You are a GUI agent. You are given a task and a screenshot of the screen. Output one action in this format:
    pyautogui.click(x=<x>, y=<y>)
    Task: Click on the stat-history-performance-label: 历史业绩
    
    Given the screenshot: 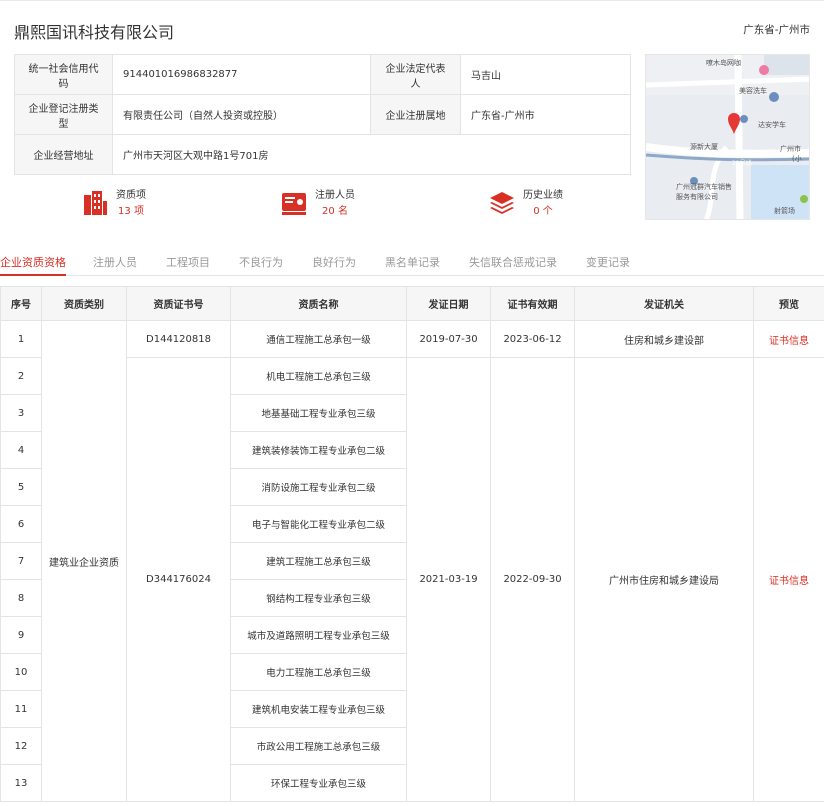 What is the action you would take?
    pyautogui.click(x=543, y=195)
    